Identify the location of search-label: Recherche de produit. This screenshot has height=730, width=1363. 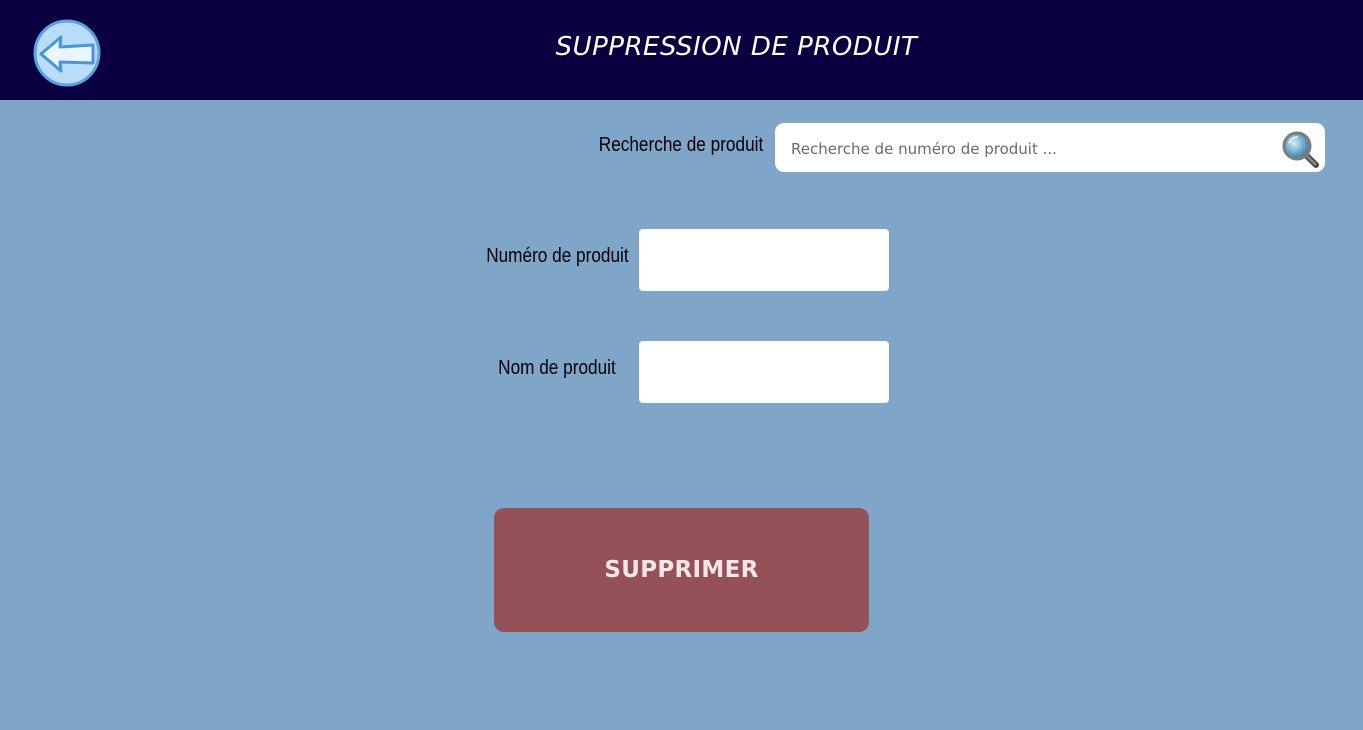
(680, 145).